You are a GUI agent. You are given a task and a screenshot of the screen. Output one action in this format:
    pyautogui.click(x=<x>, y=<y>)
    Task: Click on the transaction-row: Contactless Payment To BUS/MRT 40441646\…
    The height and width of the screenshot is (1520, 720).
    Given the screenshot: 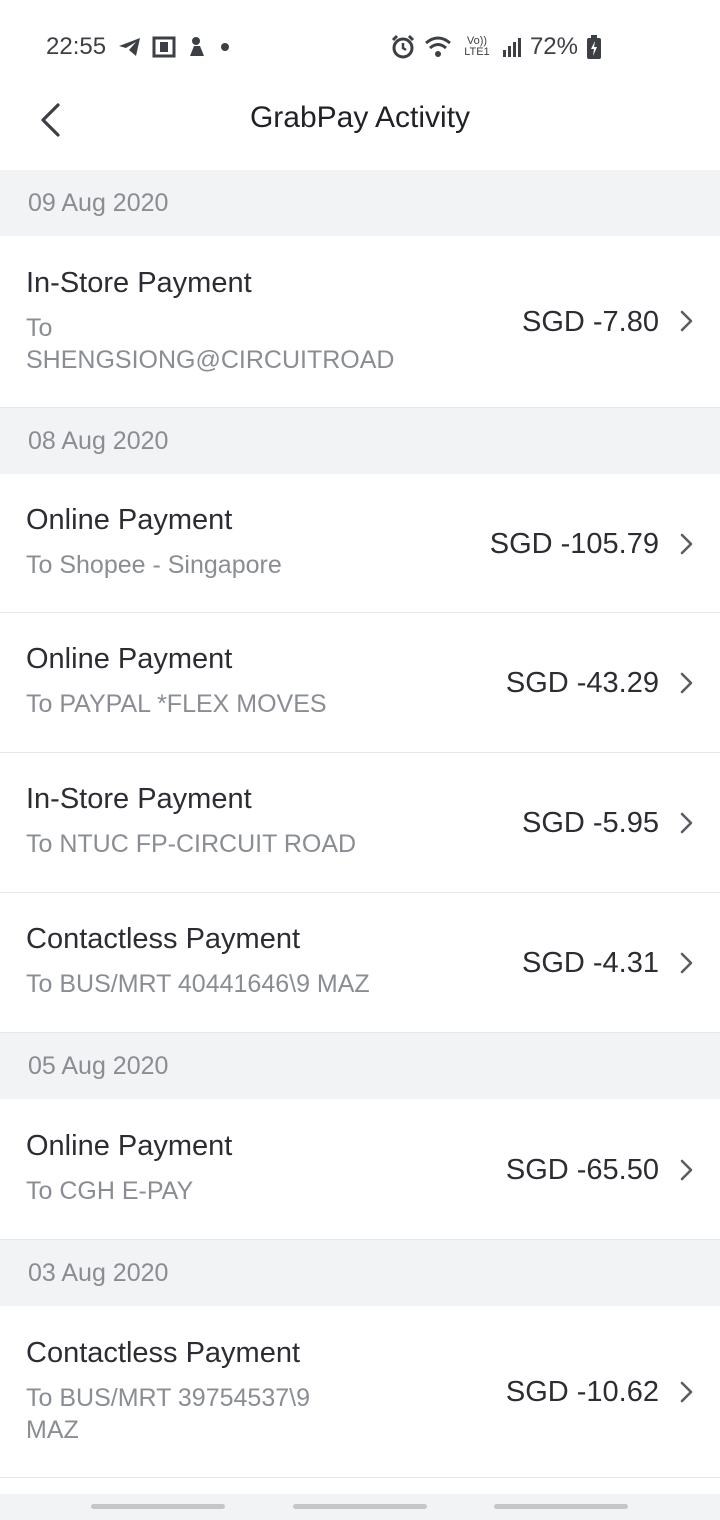 What is the action you would take?
    pyautogui.click(x=360, y=963)
    